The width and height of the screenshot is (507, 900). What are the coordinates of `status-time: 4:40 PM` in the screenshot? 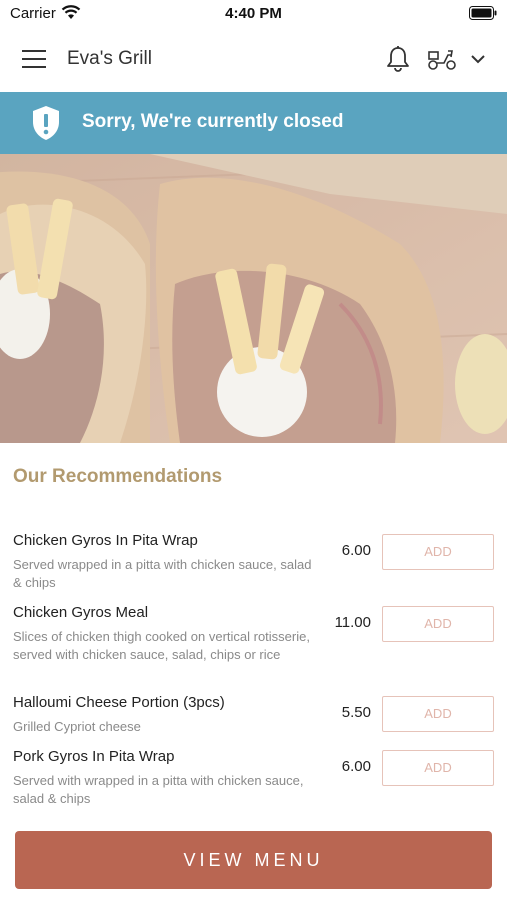 It's located at (253, 13).